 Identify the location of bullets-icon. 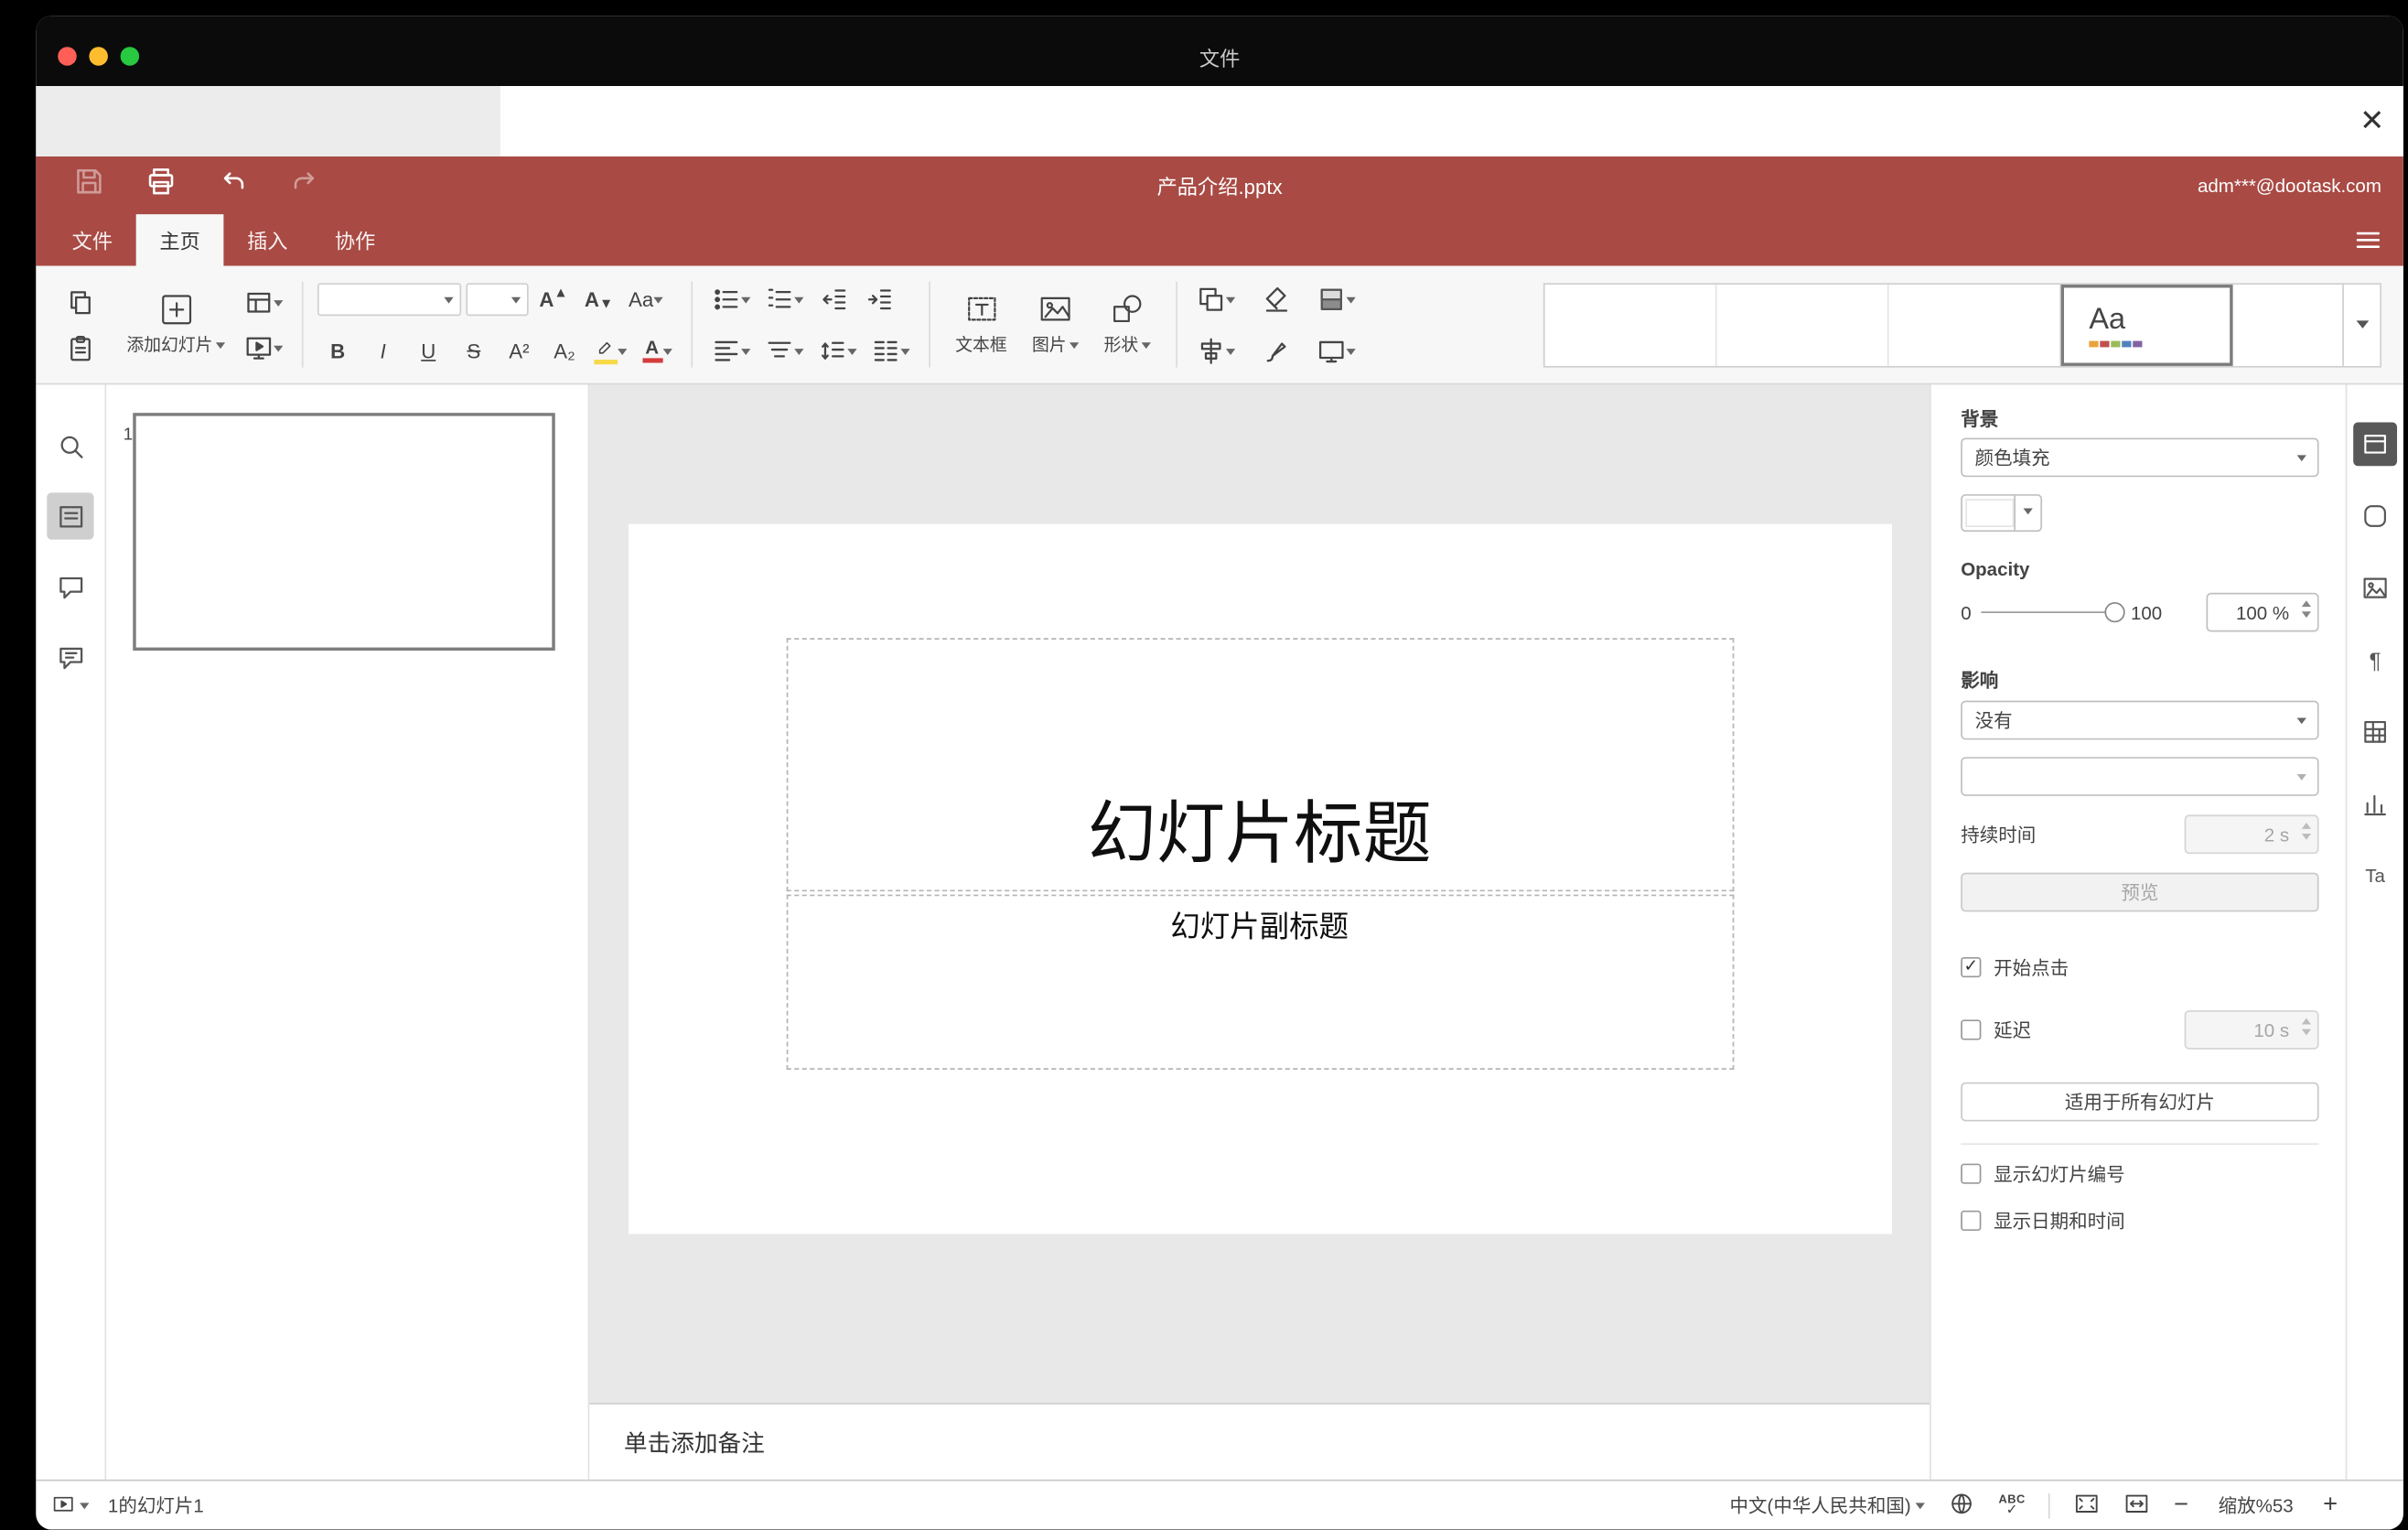
(731, 298).